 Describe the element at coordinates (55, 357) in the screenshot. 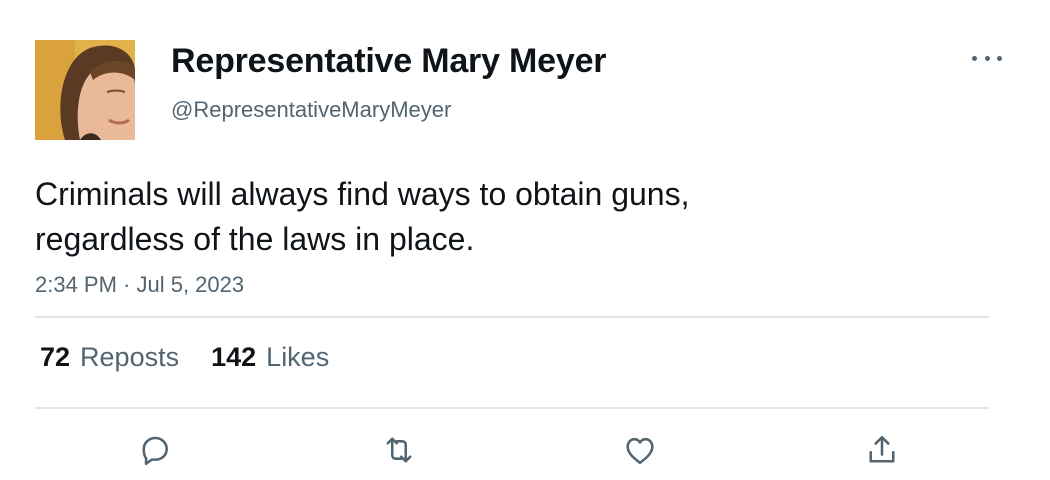

I see `reposts-count: 72` at that location.